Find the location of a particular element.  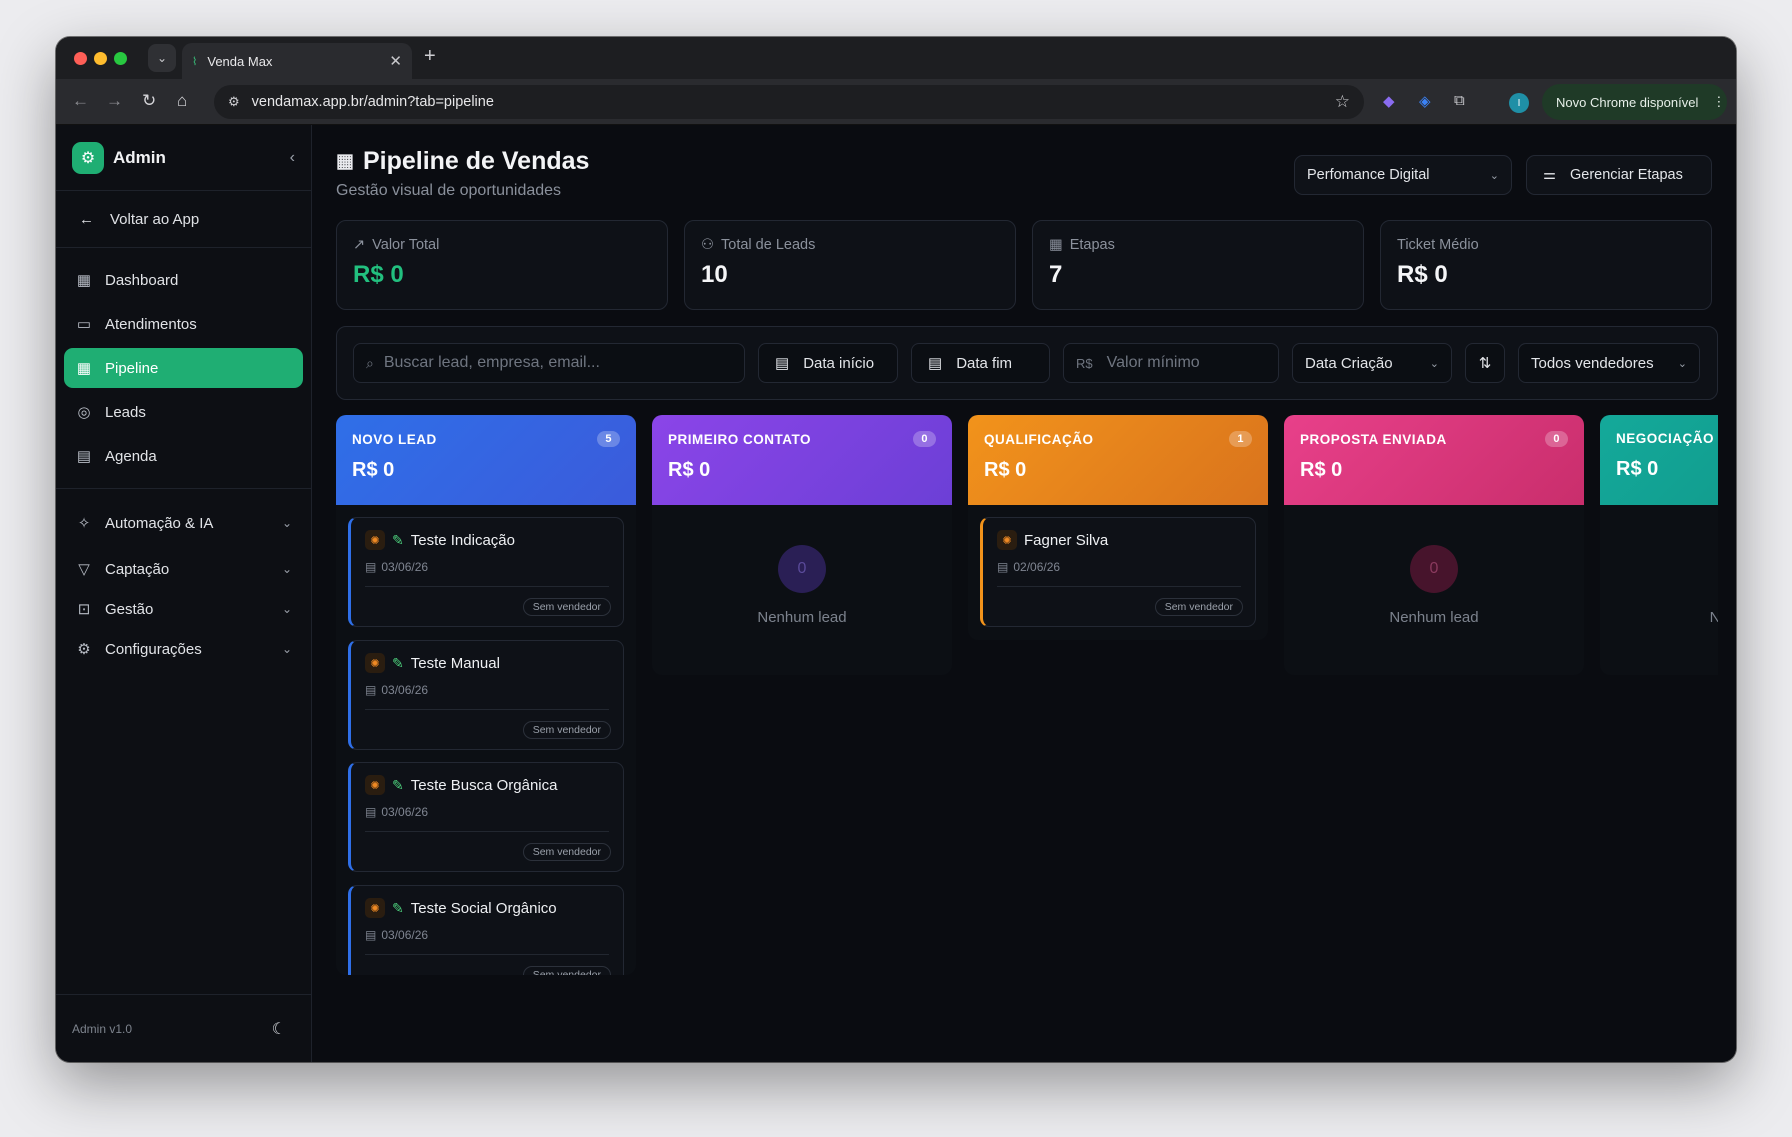

new-tab-button: + is located at coordinates (430, 56).